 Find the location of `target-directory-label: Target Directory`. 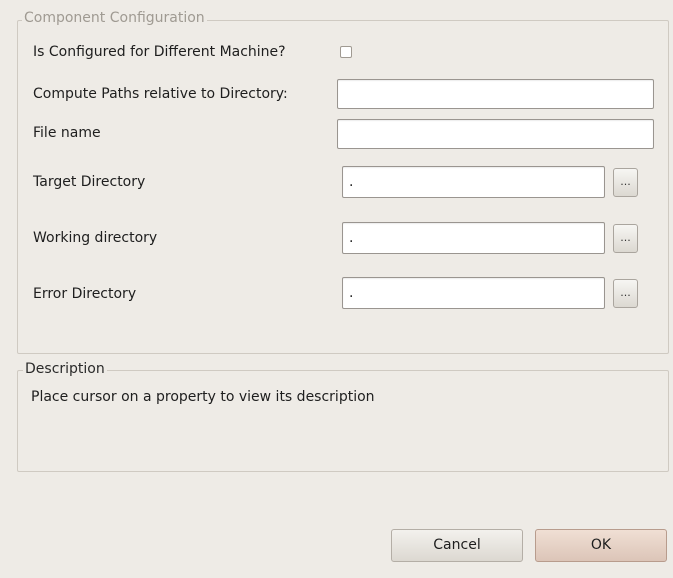

target-directory-label: Target Directory is located at coordinates (89, 182).